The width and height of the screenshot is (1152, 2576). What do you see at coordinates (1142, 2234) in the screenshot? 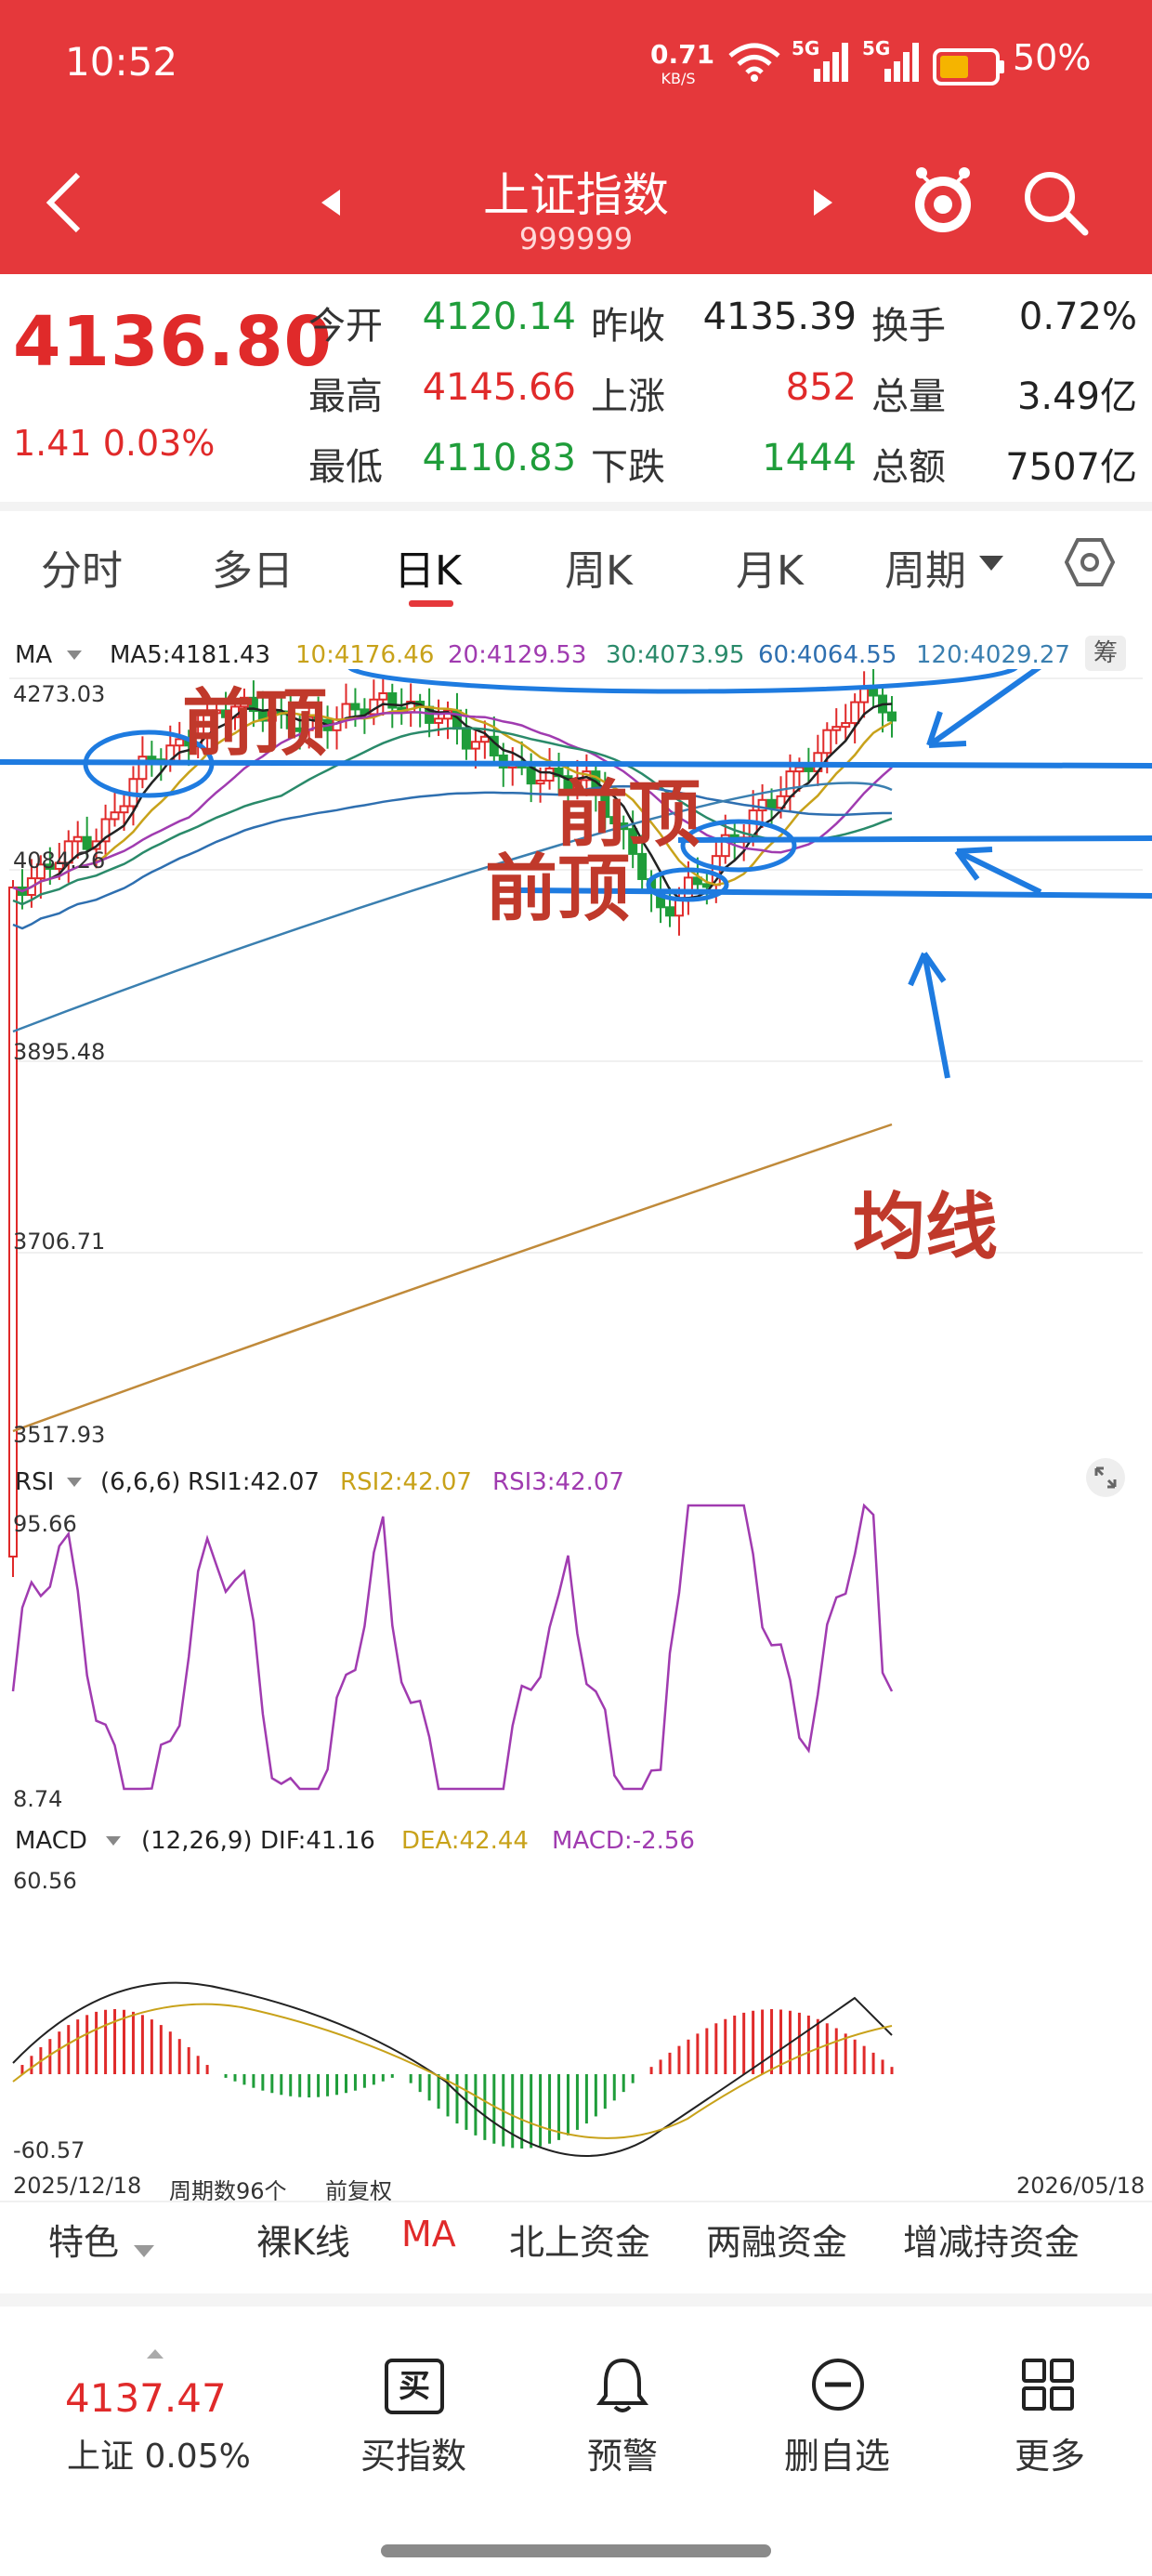
I see `tab-more-clipped` at bounding box center [1142, 2234].